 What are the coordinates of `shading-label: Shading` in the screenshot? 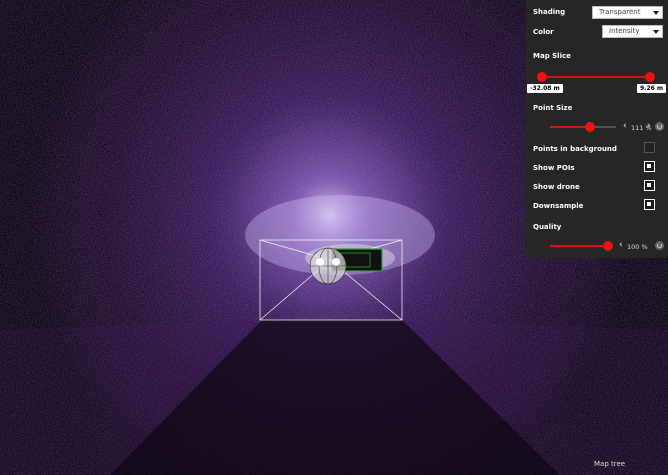 It's located at (549, 12).